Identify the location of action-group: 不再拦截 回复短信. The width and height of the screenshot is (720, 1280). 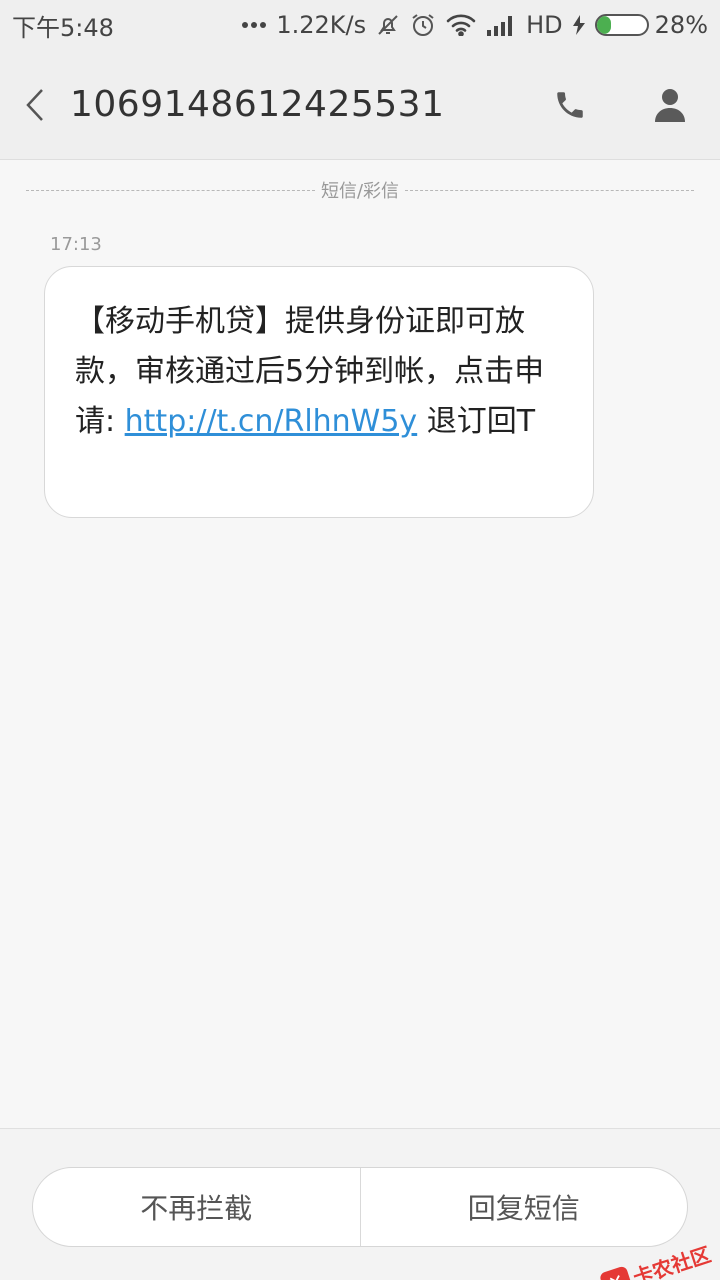
(360, 1207).